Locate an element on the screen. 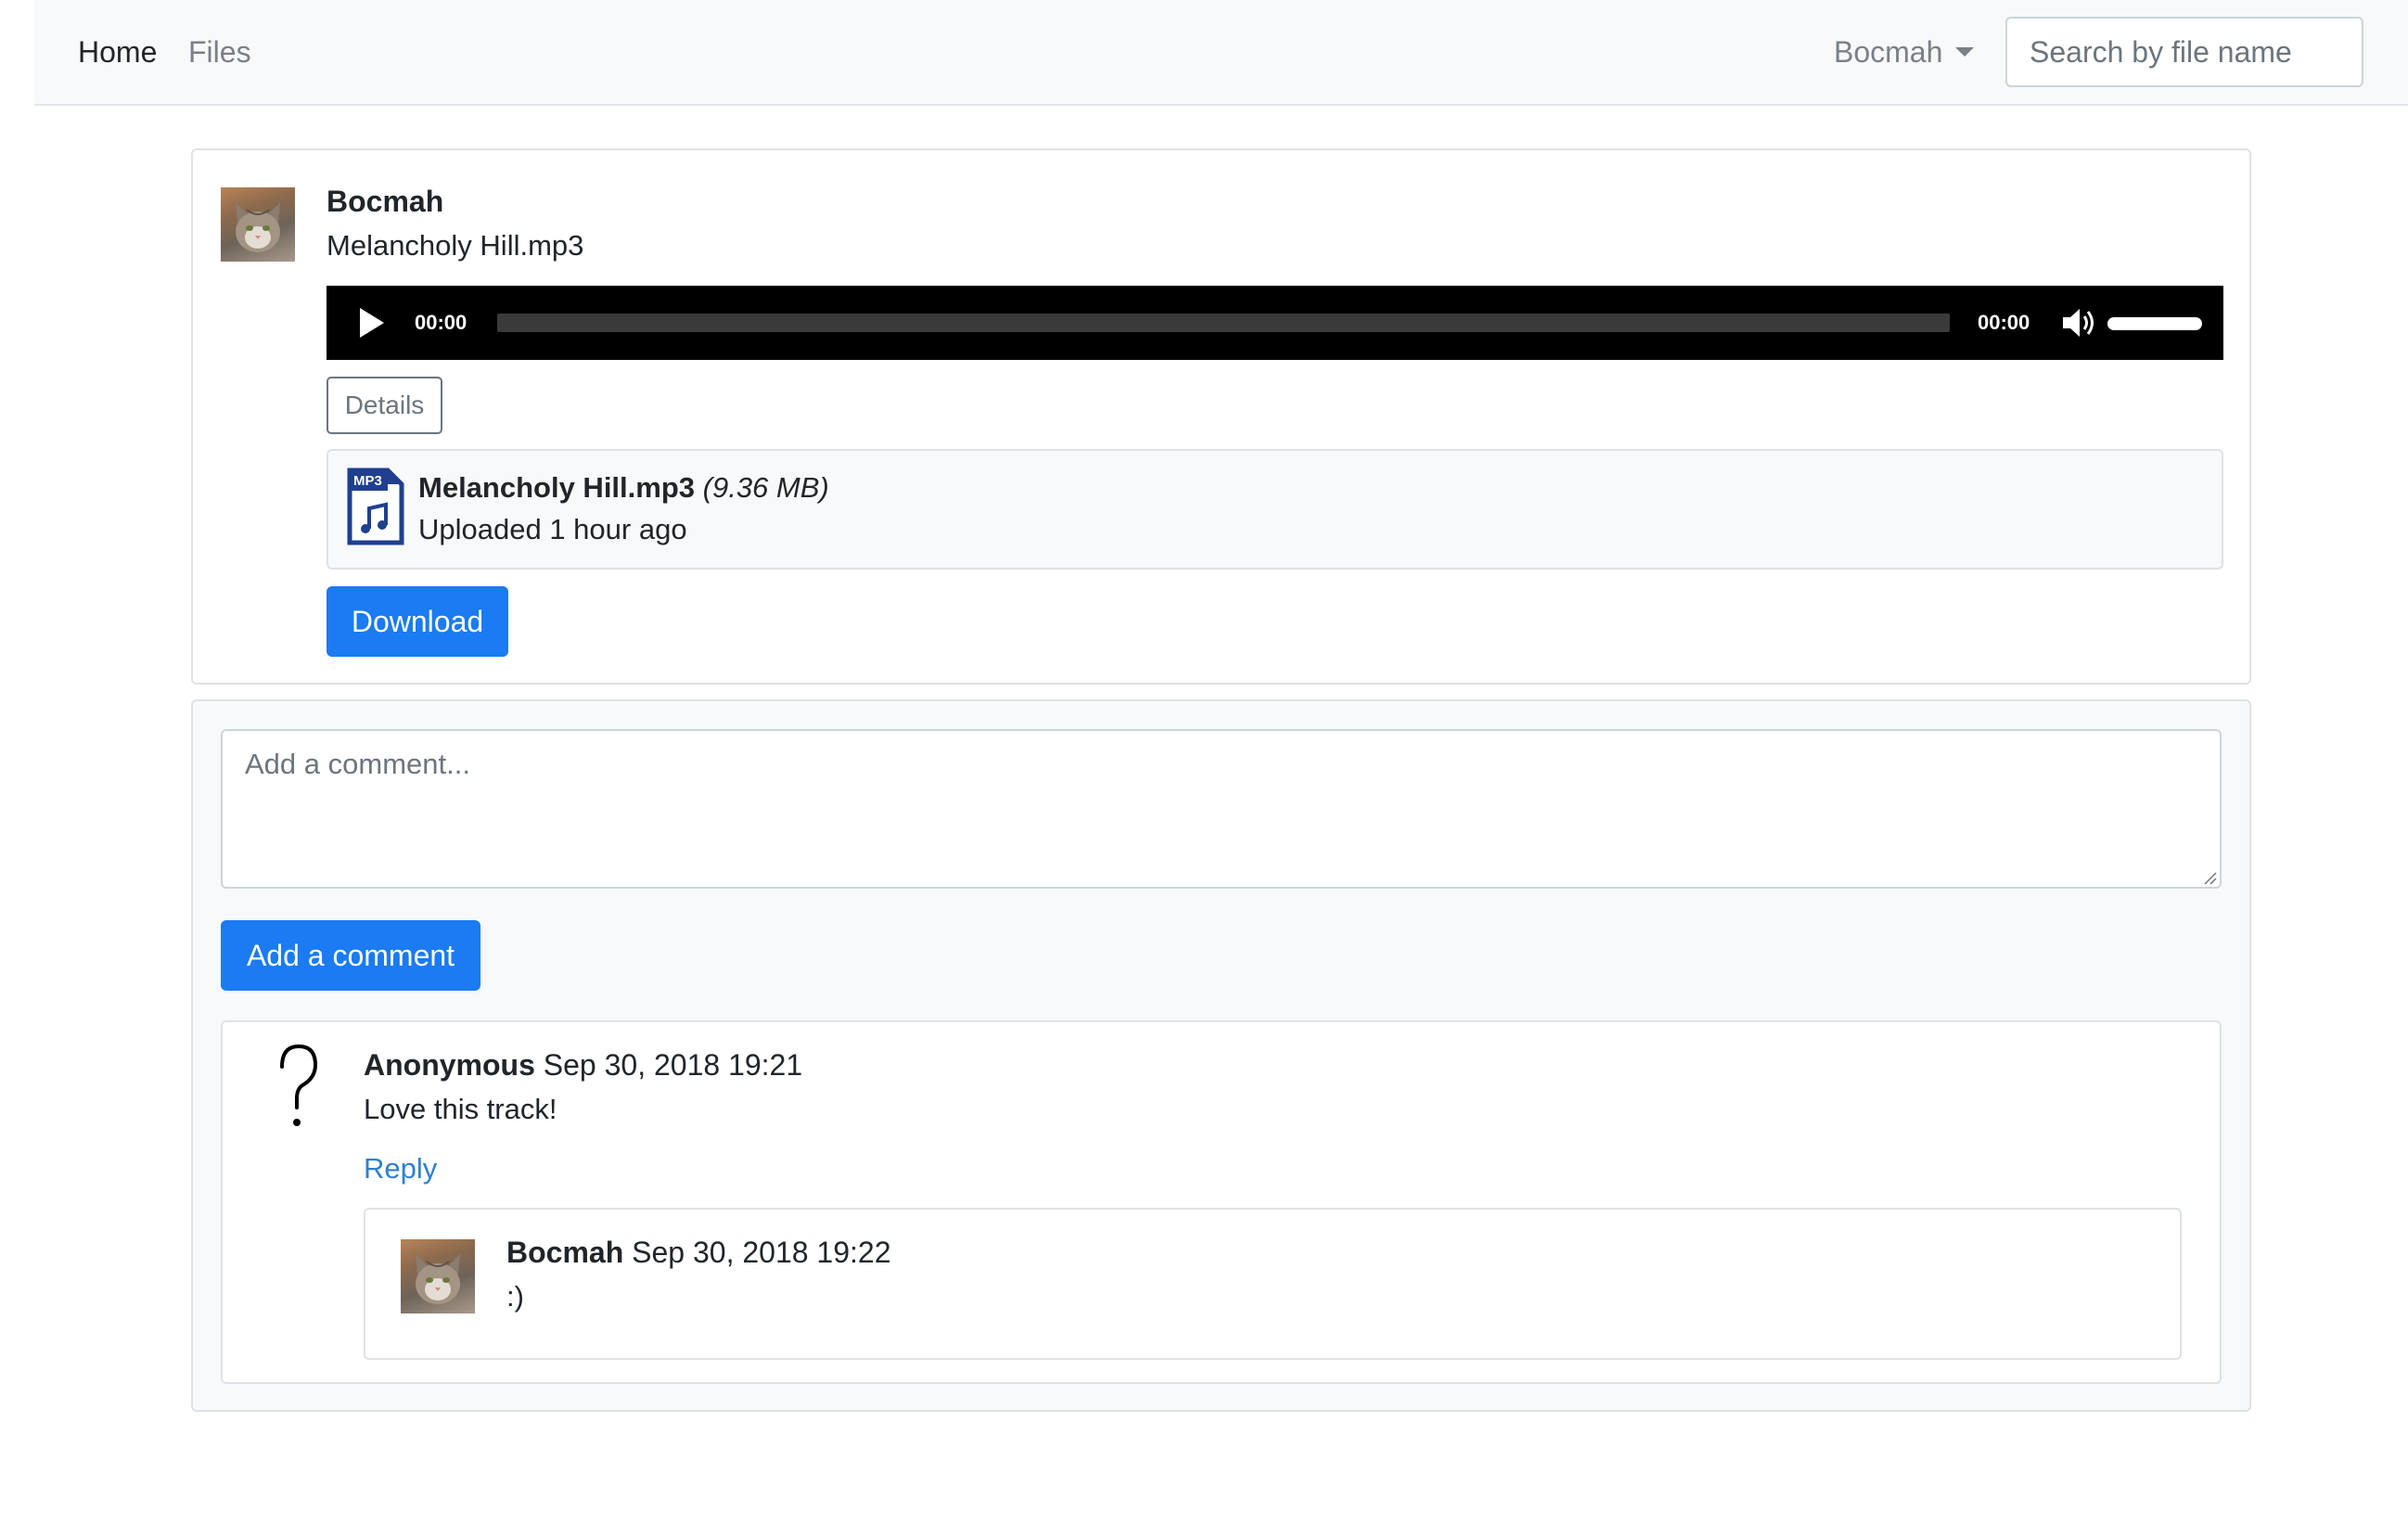  reply-link: Reply is located at coordinates (400, 1169).